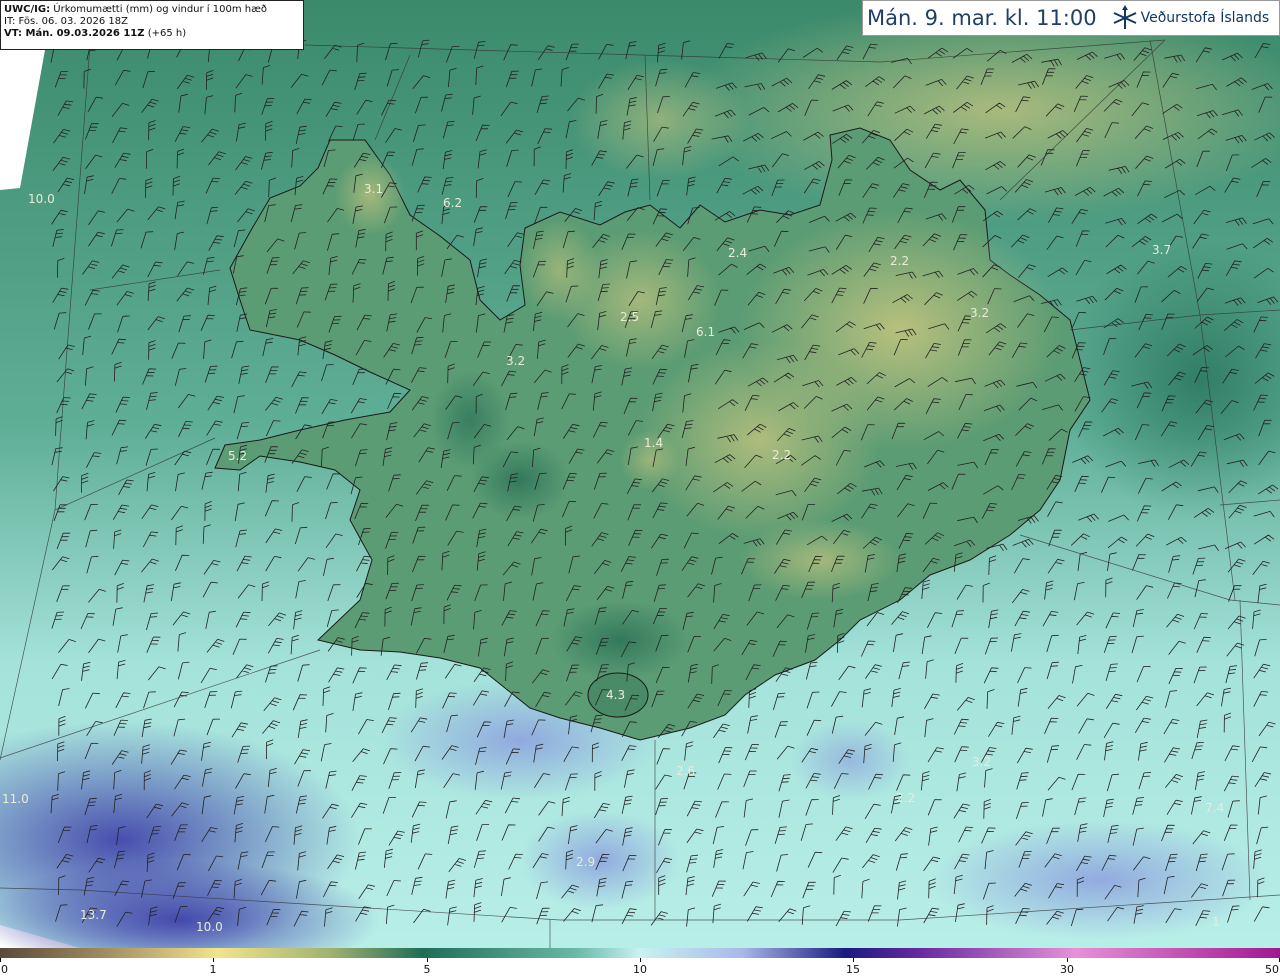 The height and width of the screenshot is (978, 1280). Describe the element at coordinates (452, 203) in the screenshot. I see `value-label: 6.2` at that location.